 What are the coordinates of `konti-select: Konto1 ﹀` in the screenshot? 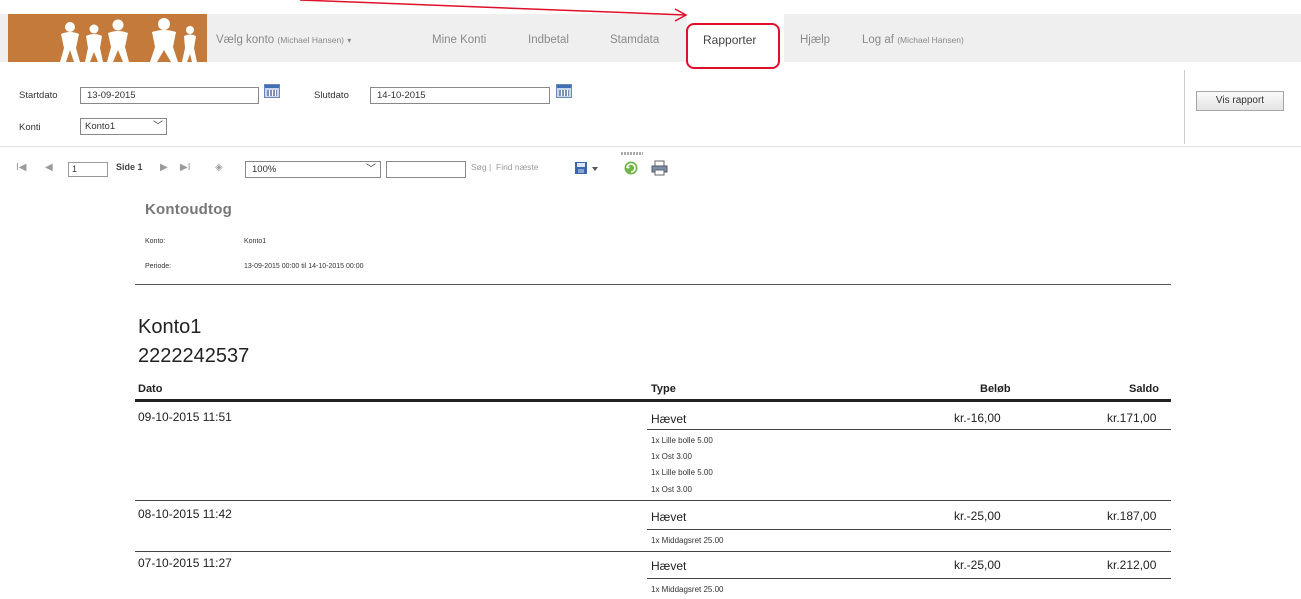 It's located at (123, 126).